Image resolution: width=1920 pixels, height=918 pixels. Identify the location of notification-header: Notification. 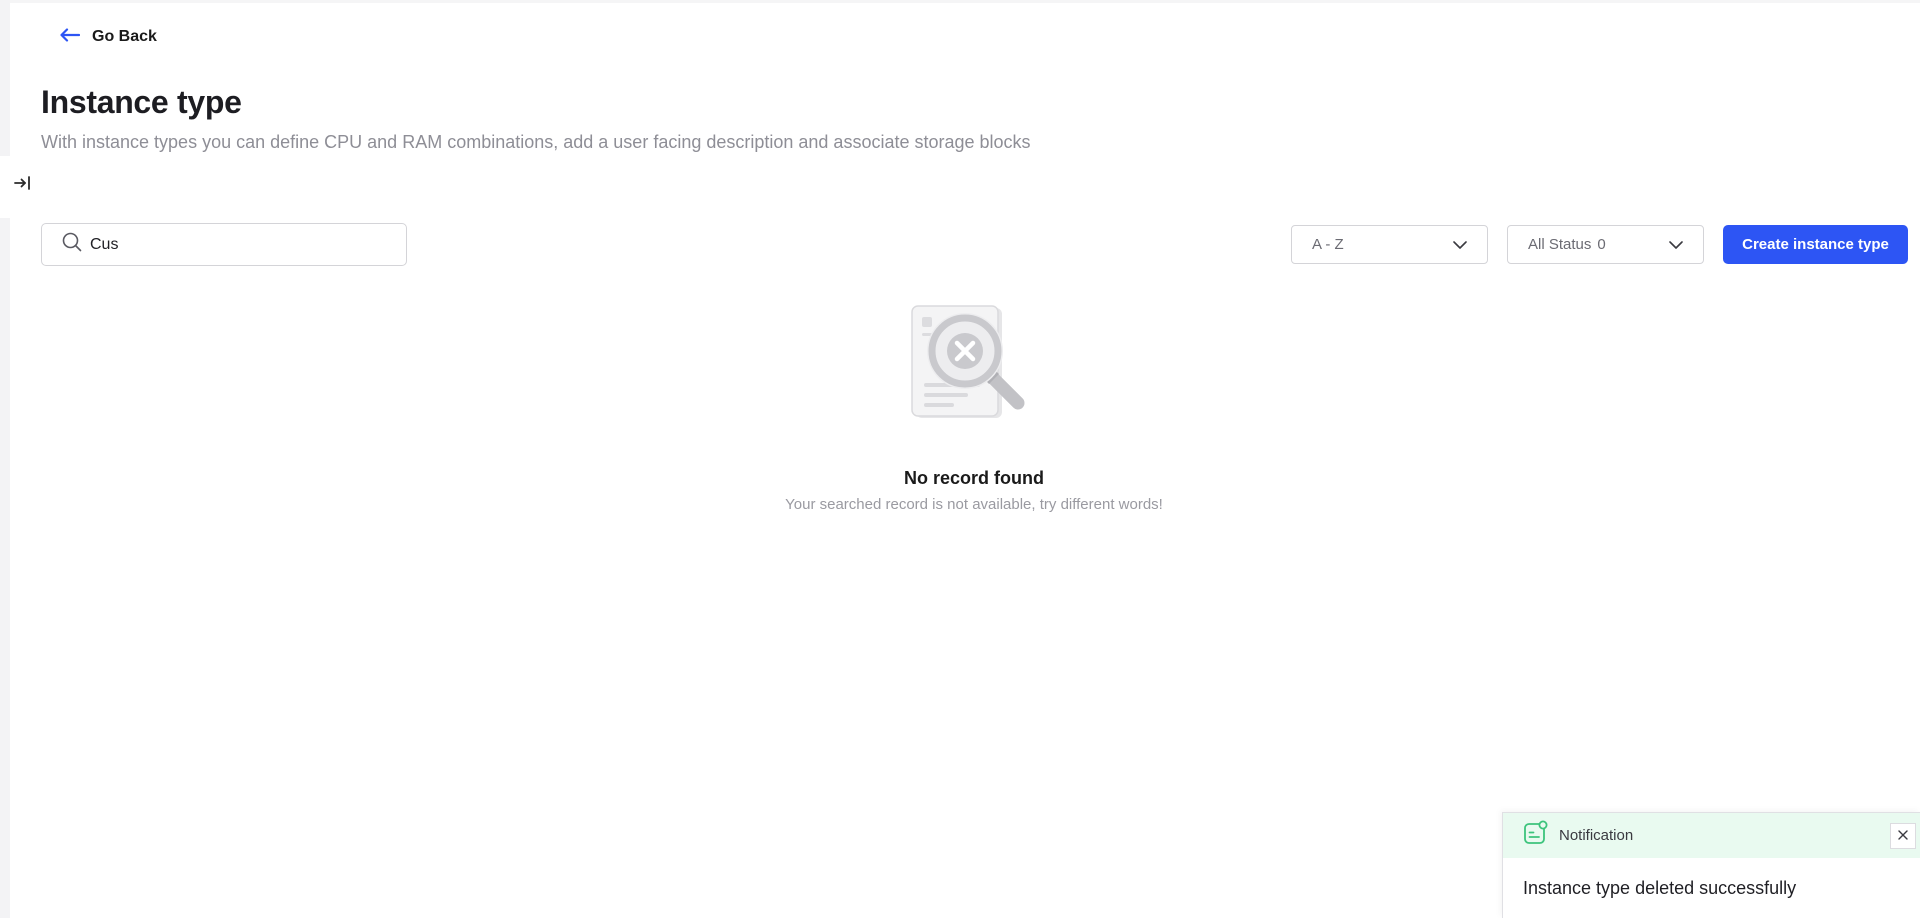
(1711, 835).